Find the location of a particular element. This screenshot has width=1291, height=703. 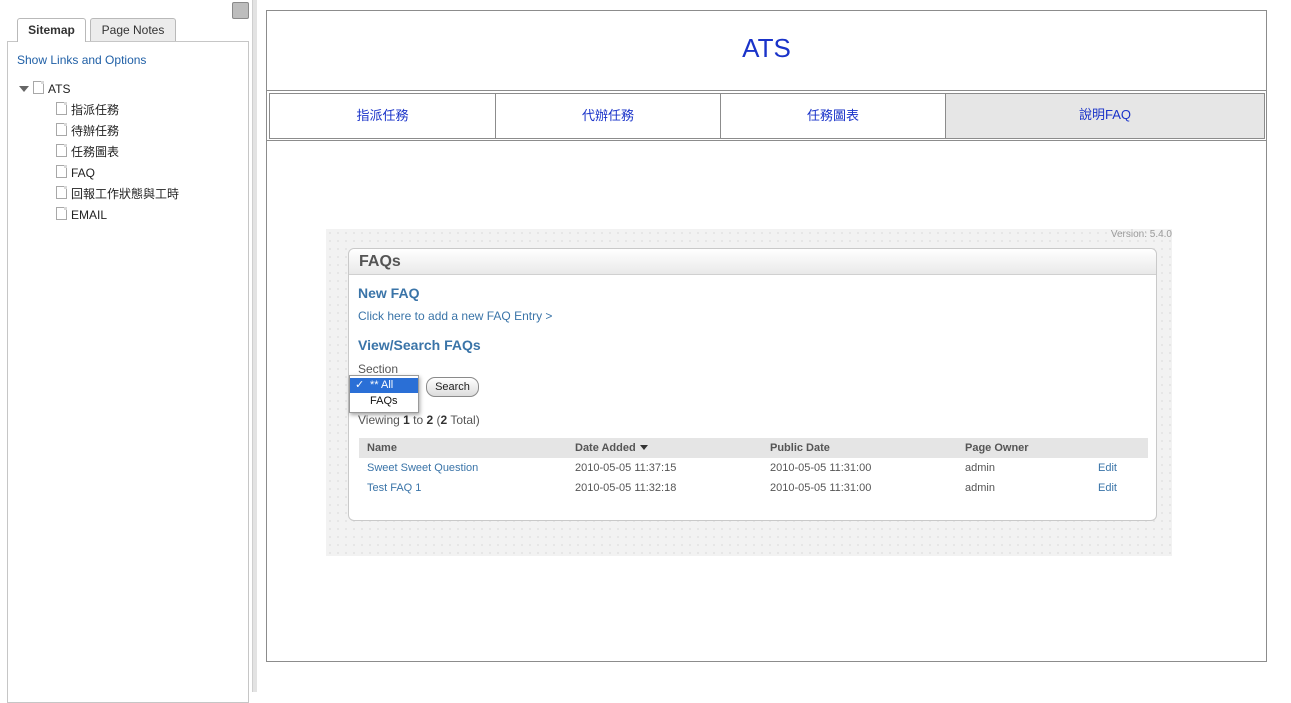

pane-splitter is located at coordinates (254, 346).